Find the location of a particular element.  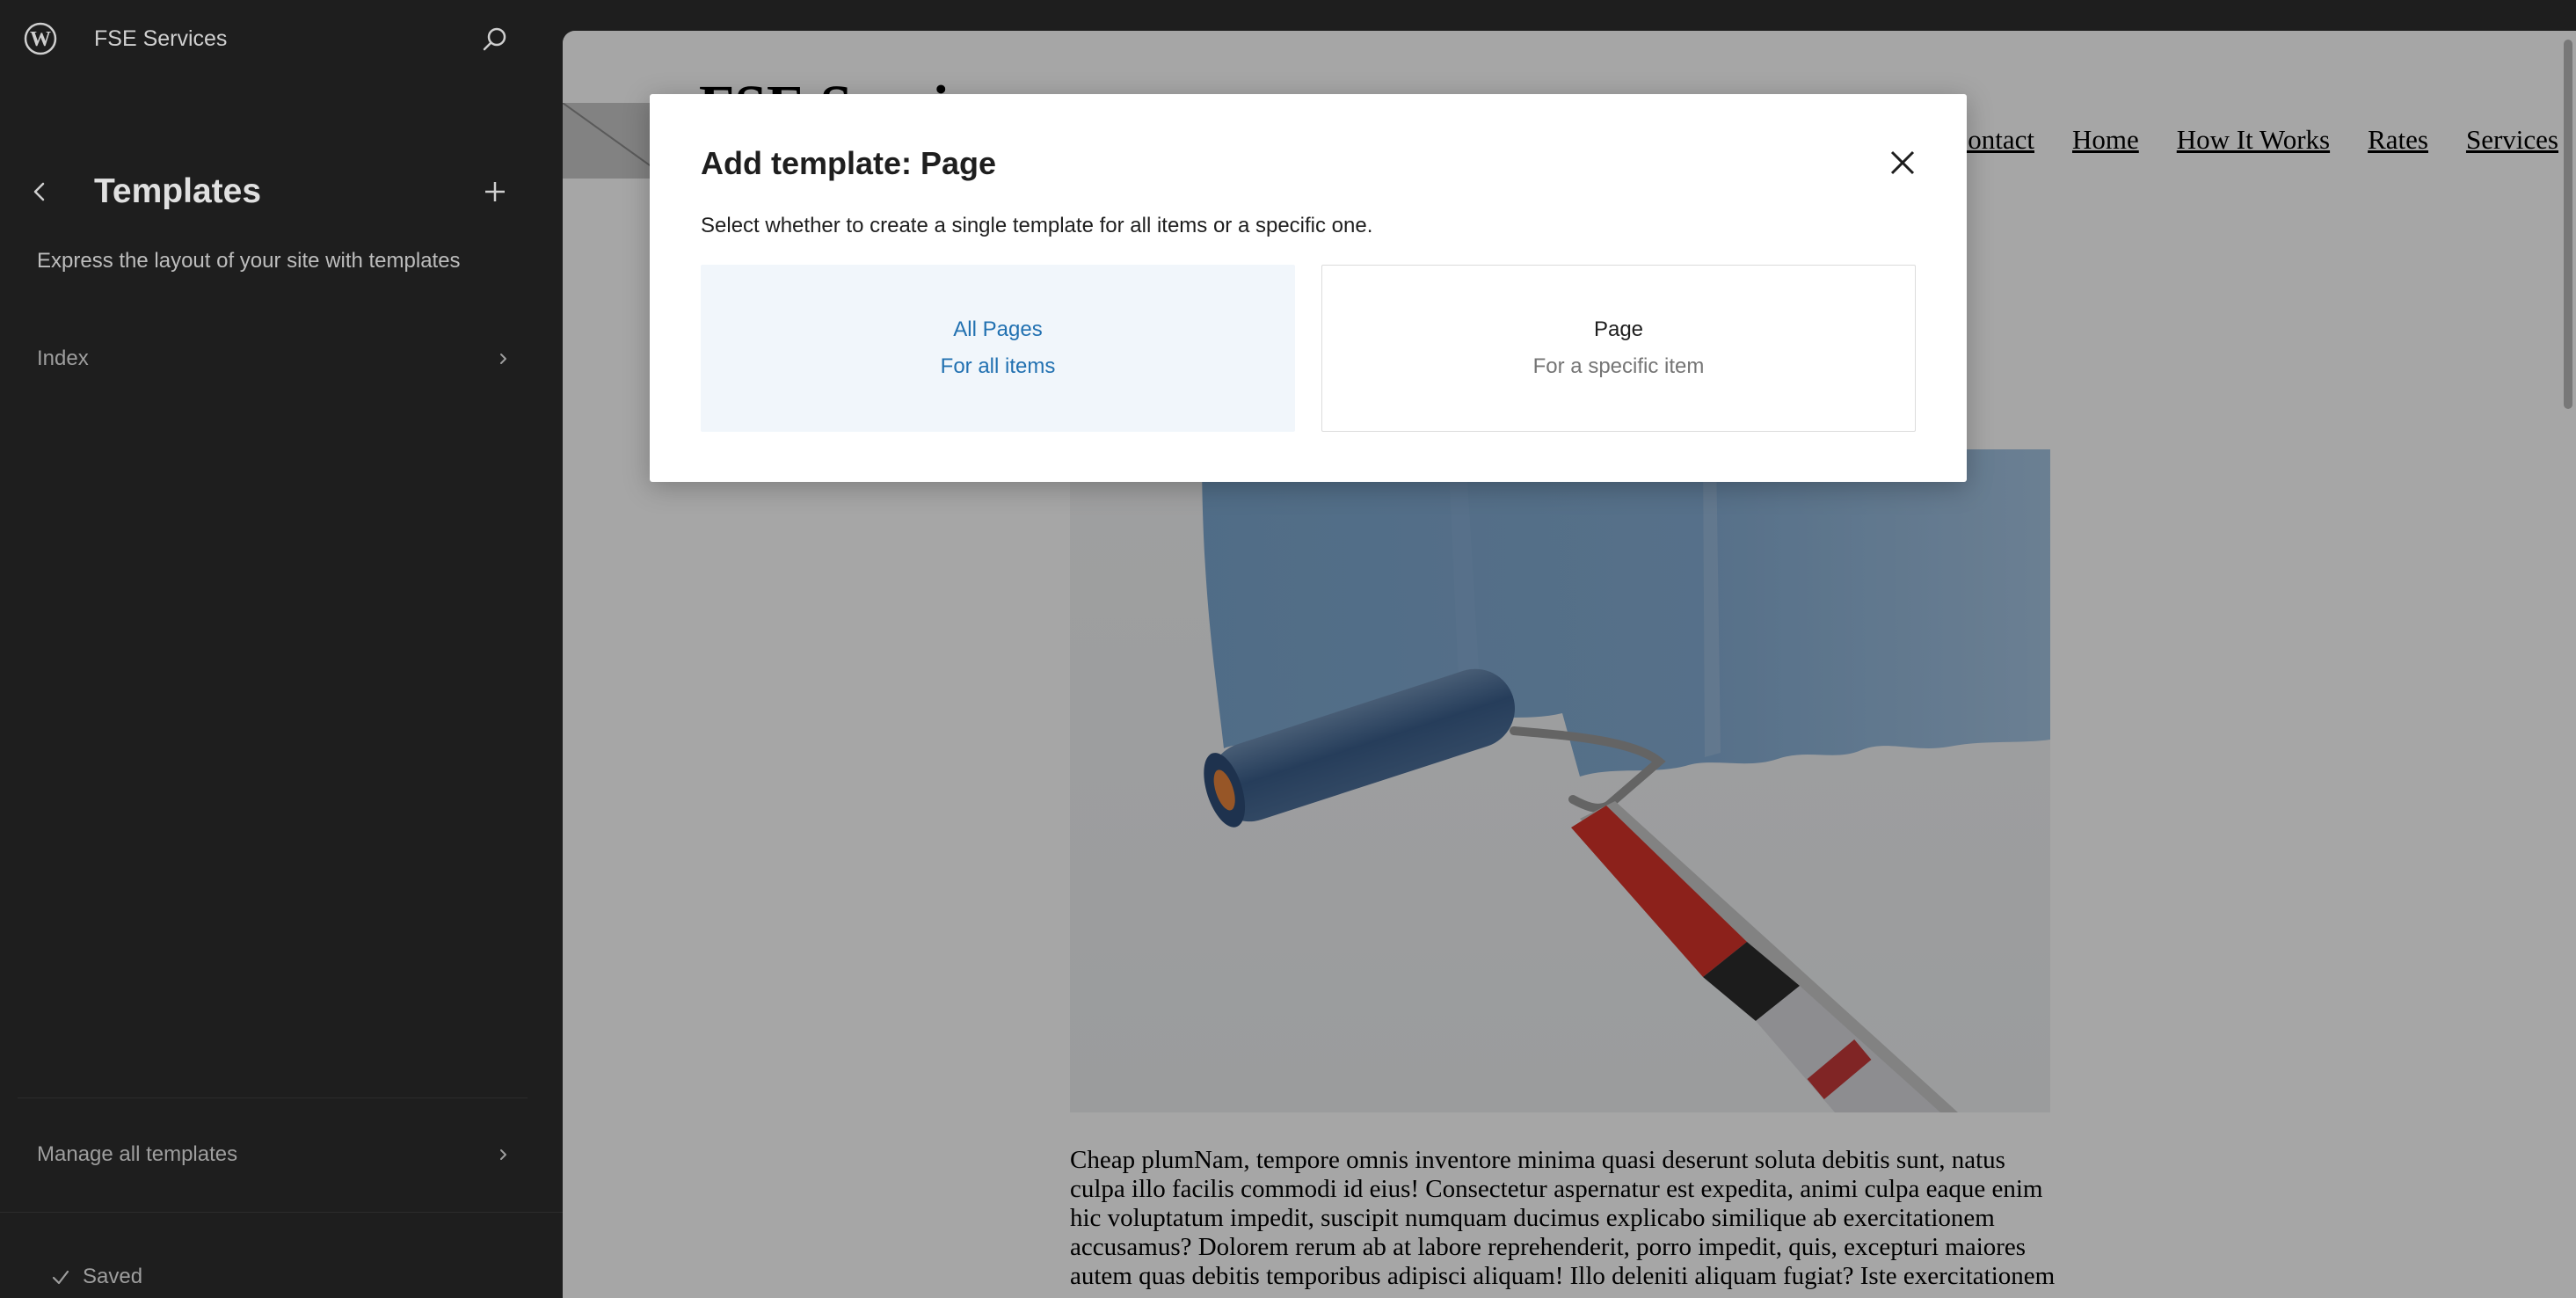

wordpress-logo-icon: W is located at coordinates (40, 38).